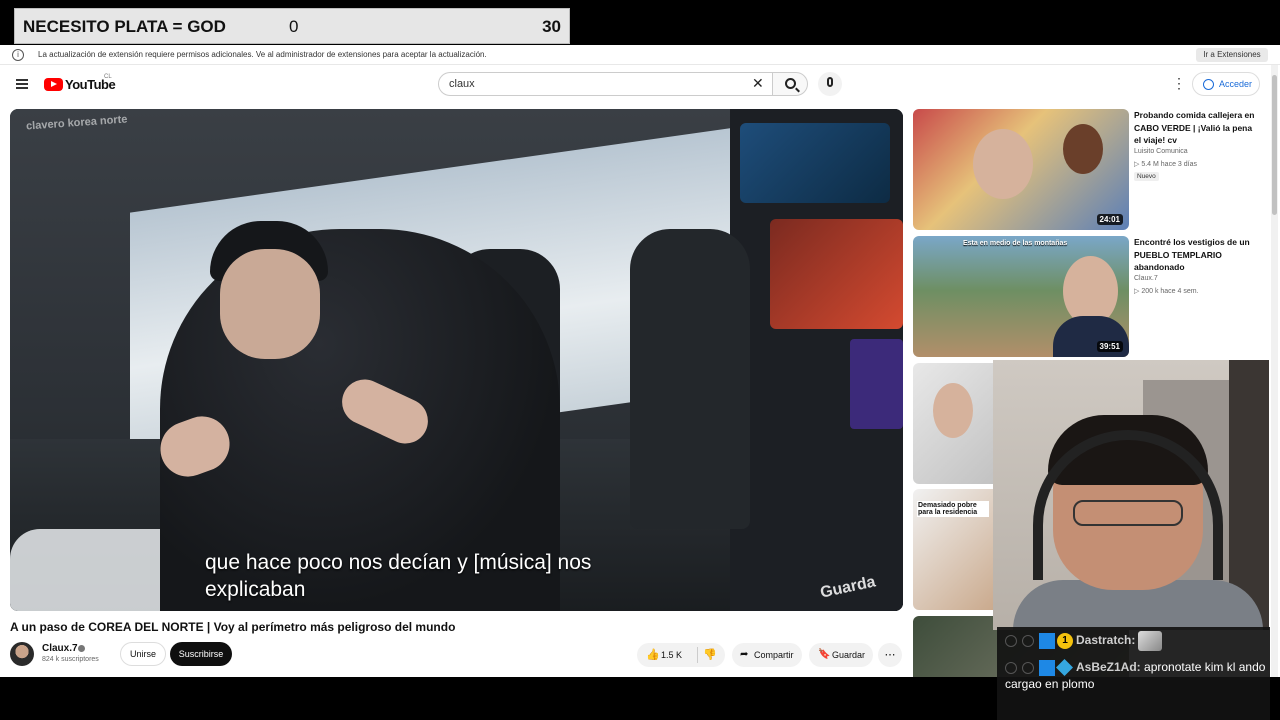 This screenshot has height=720, width=1280. I want to click on search-icon, so click(790, 83).